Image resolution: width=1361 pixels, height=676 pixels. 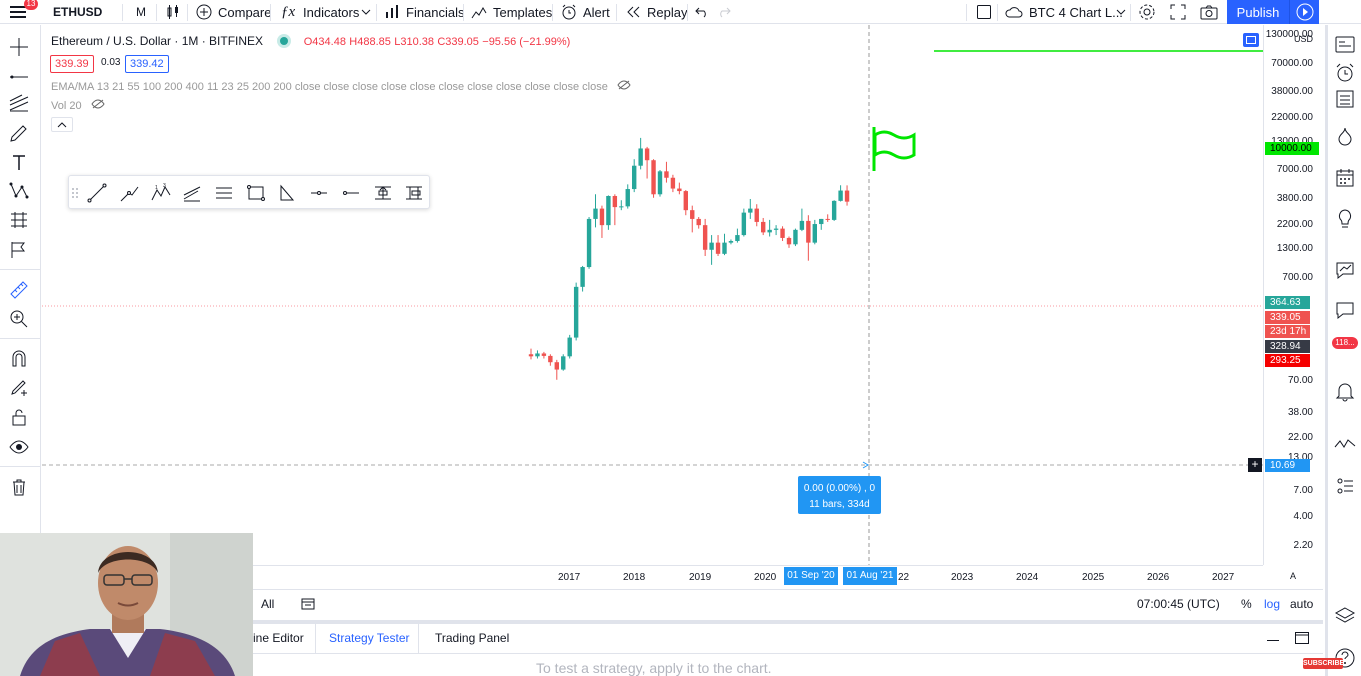 I want to click on minimize-panel-button, so click(x=1273, y=640).